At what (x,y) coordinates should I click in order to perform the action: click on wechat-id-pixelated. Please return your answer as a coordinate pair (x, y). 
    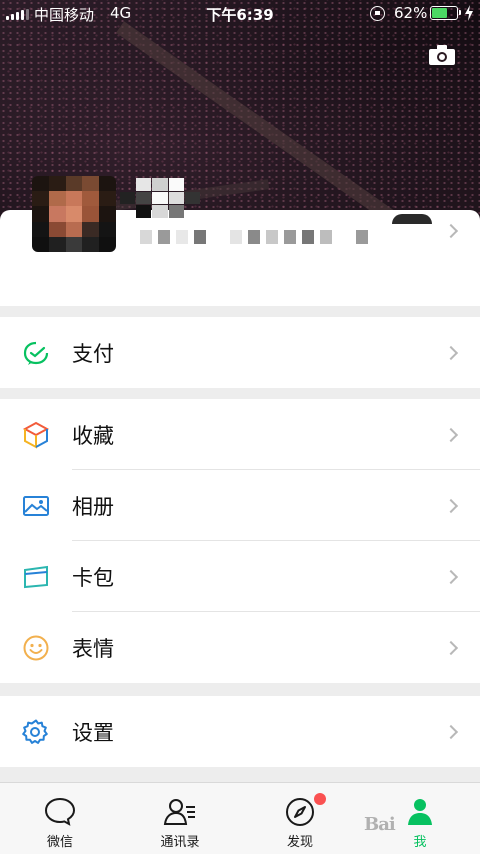
    Looking at the image, I should click on (254, 237).